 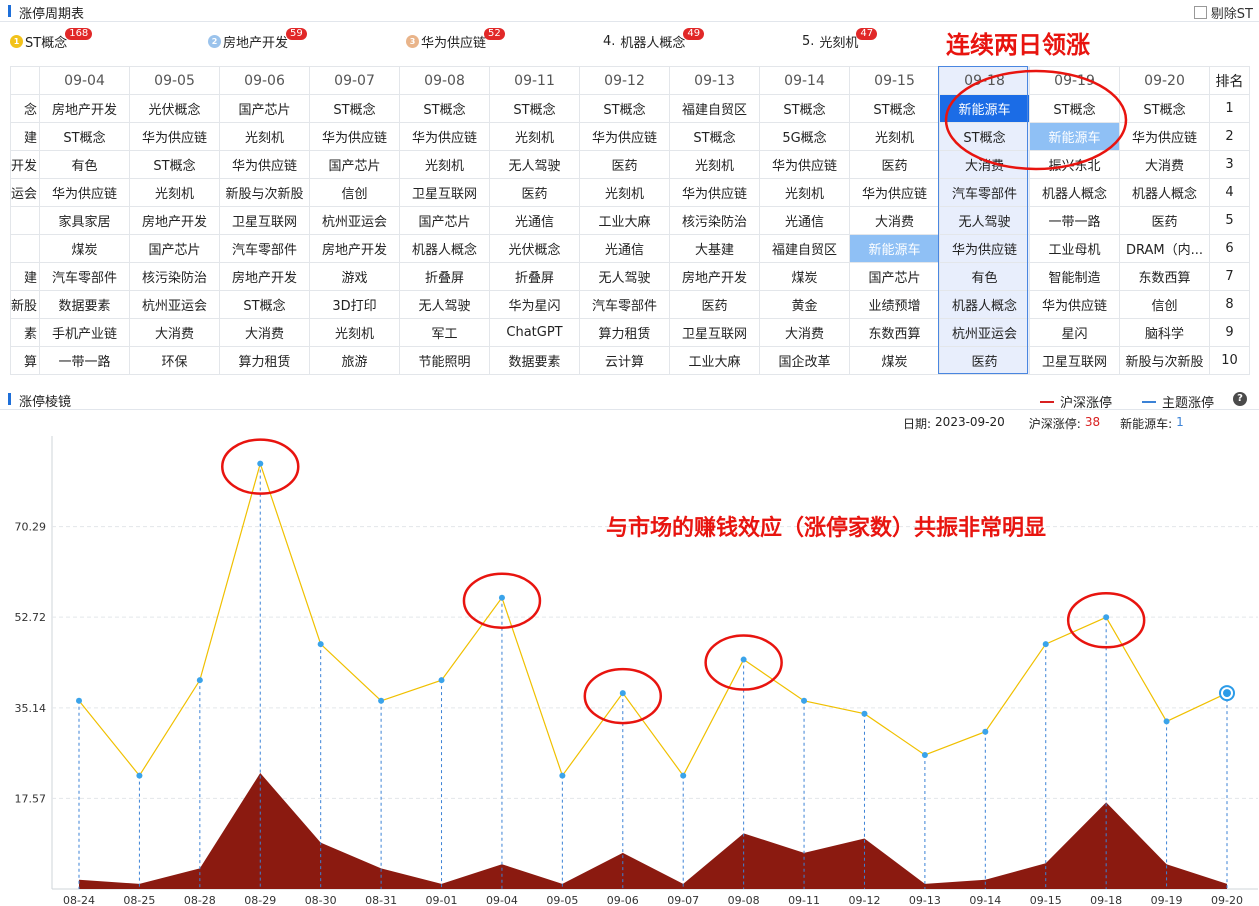 I want to click on date-column-header: 09-13, so click(x=715, y=80).